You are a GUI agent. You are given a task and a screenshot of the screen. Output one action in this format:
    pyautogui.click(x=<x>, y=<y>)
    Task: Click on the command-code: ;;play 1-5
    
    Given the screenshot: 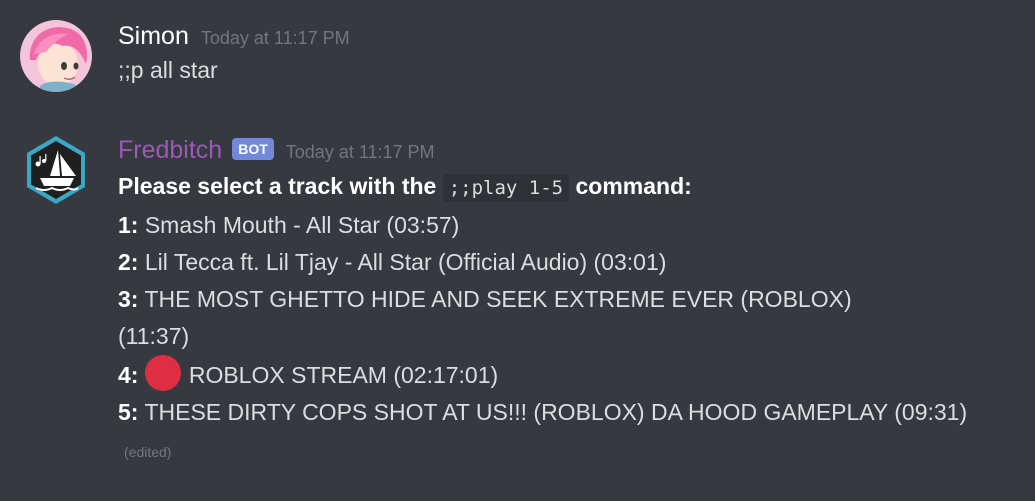 What is the action you would take?
    pyautogui.click(x=506, y=188)
    